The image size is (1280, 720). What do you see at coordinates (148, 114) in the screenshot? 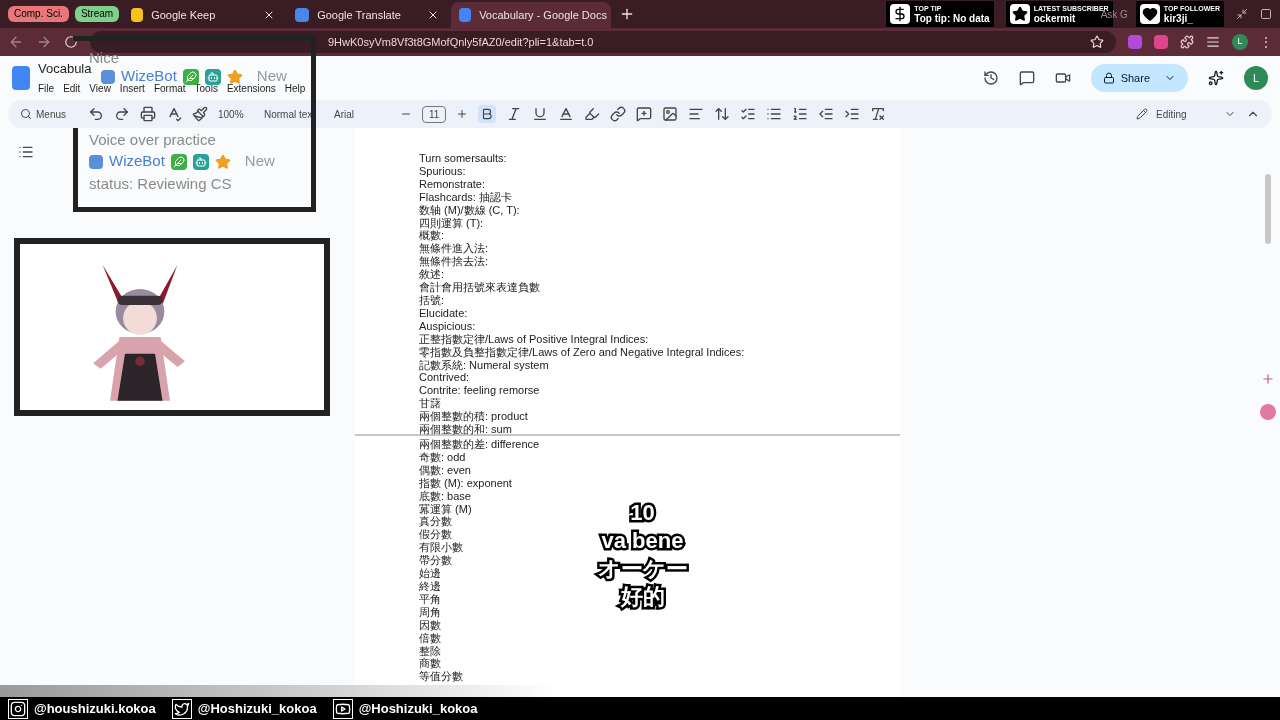
I see `print-icon` at bounding box center [148, 114].